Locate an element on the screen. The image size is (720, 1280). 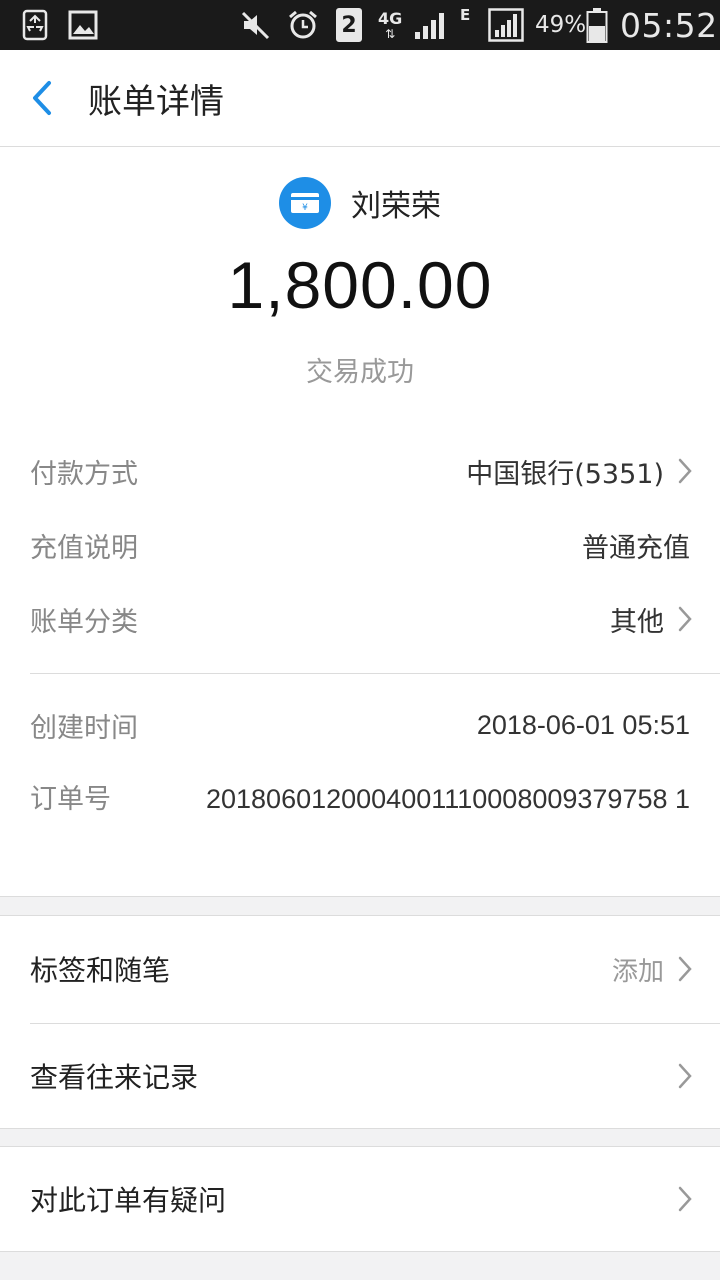
bill-category-label: 账单分类 is located at coordinates (84, 622).